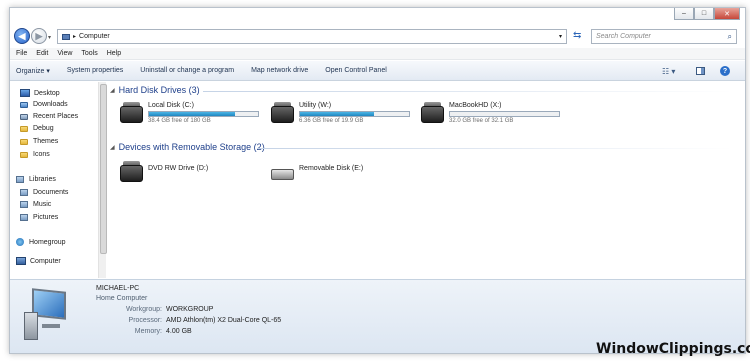 This screenshot has width=750, height=363. Describe the element at coordinates (36, 179) in the screenshot. I see `nav-libraries: Libraries` at that location.